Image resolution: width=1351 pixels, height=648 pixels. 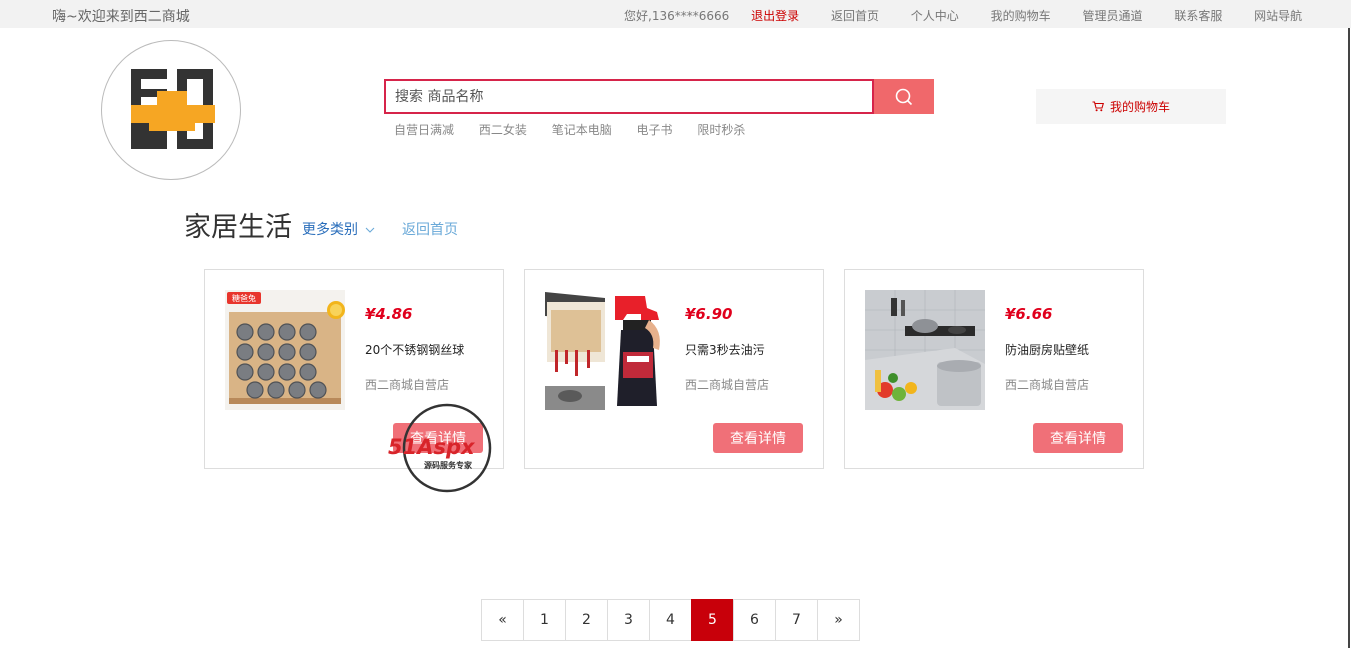 I want to click on search-input, so click(x=629, y=96).